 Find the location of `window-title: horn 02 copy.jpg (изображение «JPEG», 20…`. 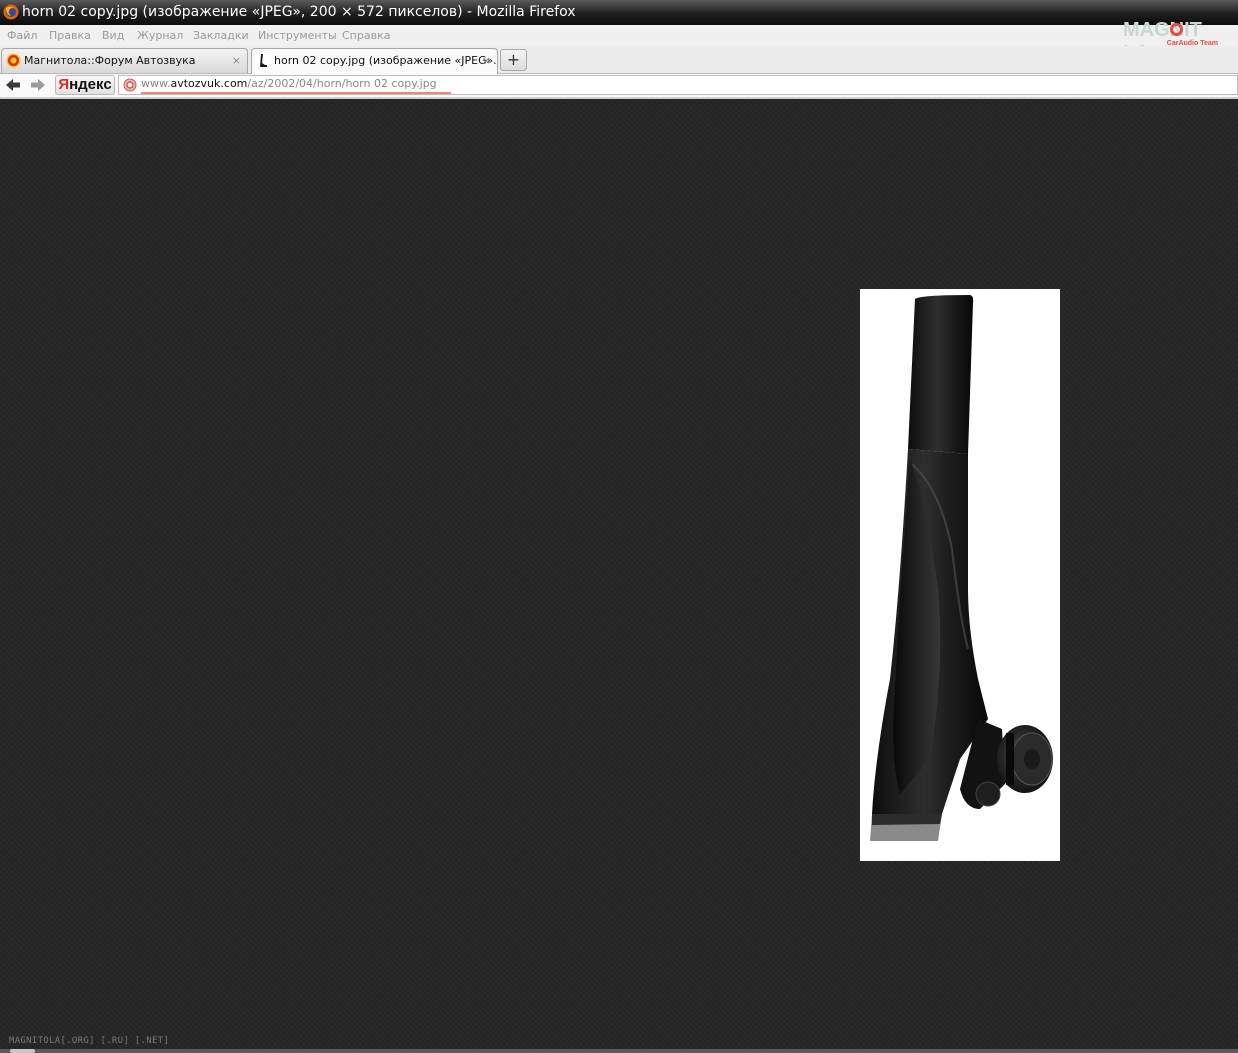

window-title: horn 02 copy.jpg (изображение «JPEG», 20… is located at coordinates (299, 12).